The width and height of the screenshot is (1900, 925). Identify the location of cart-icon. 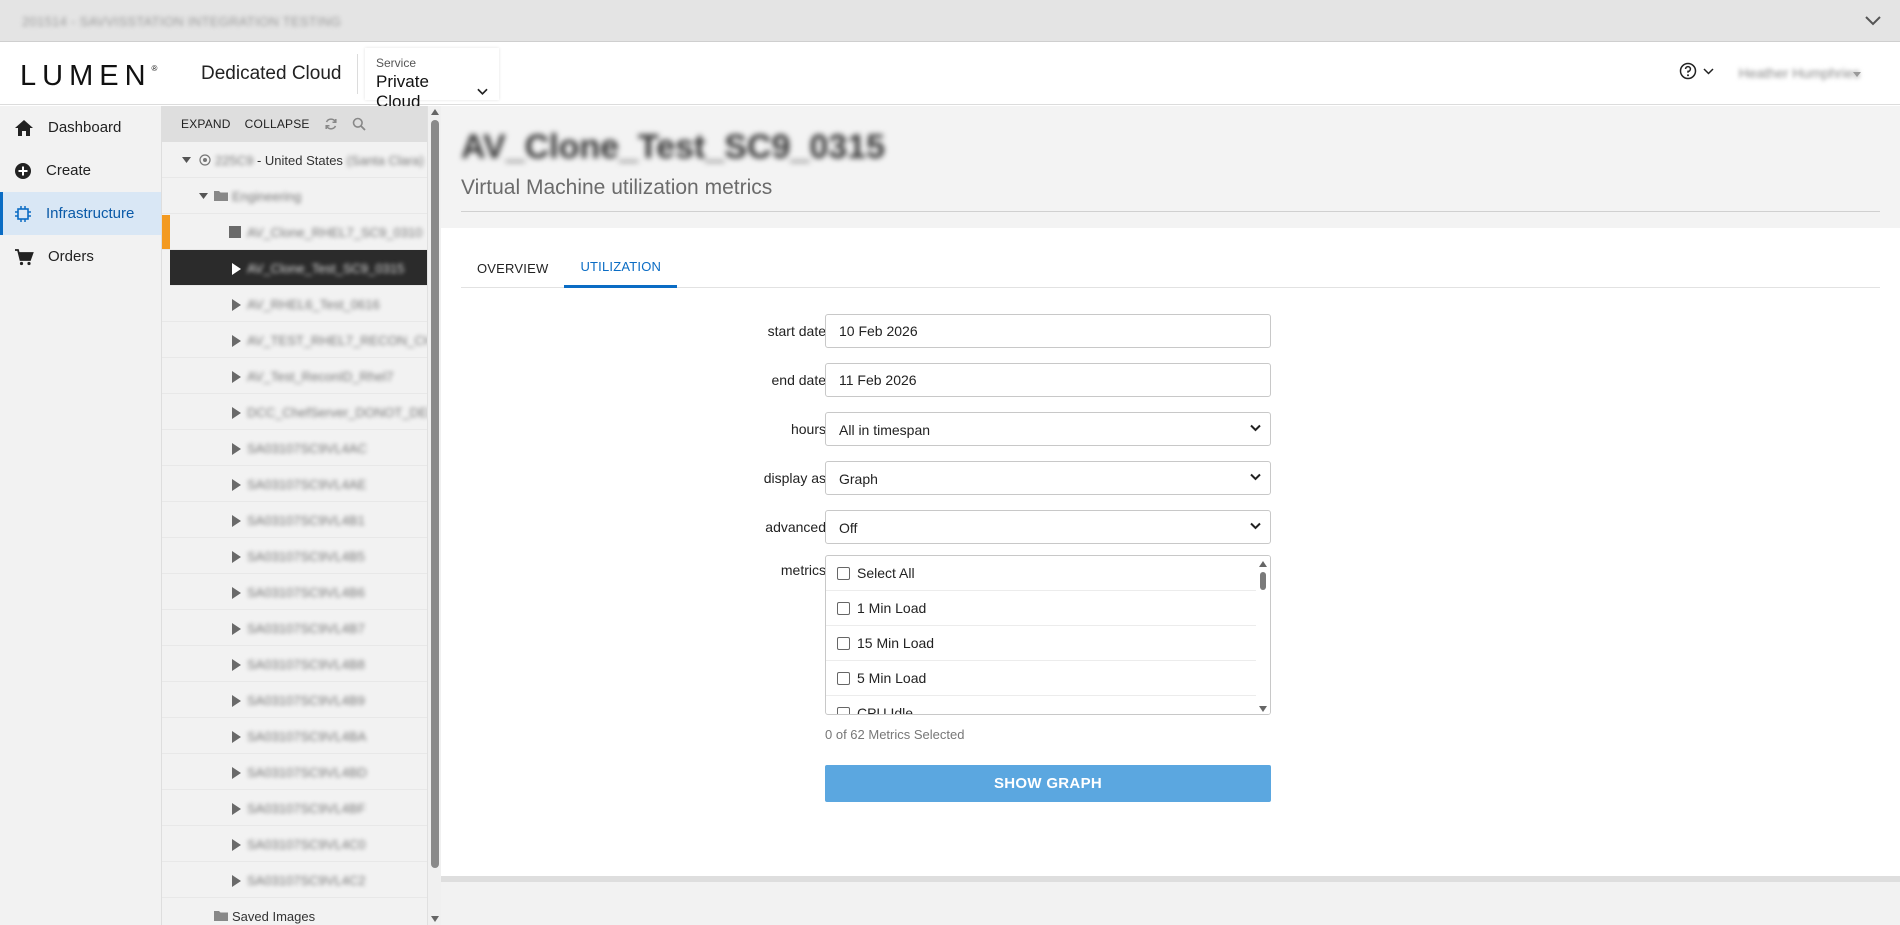
(24, 256).